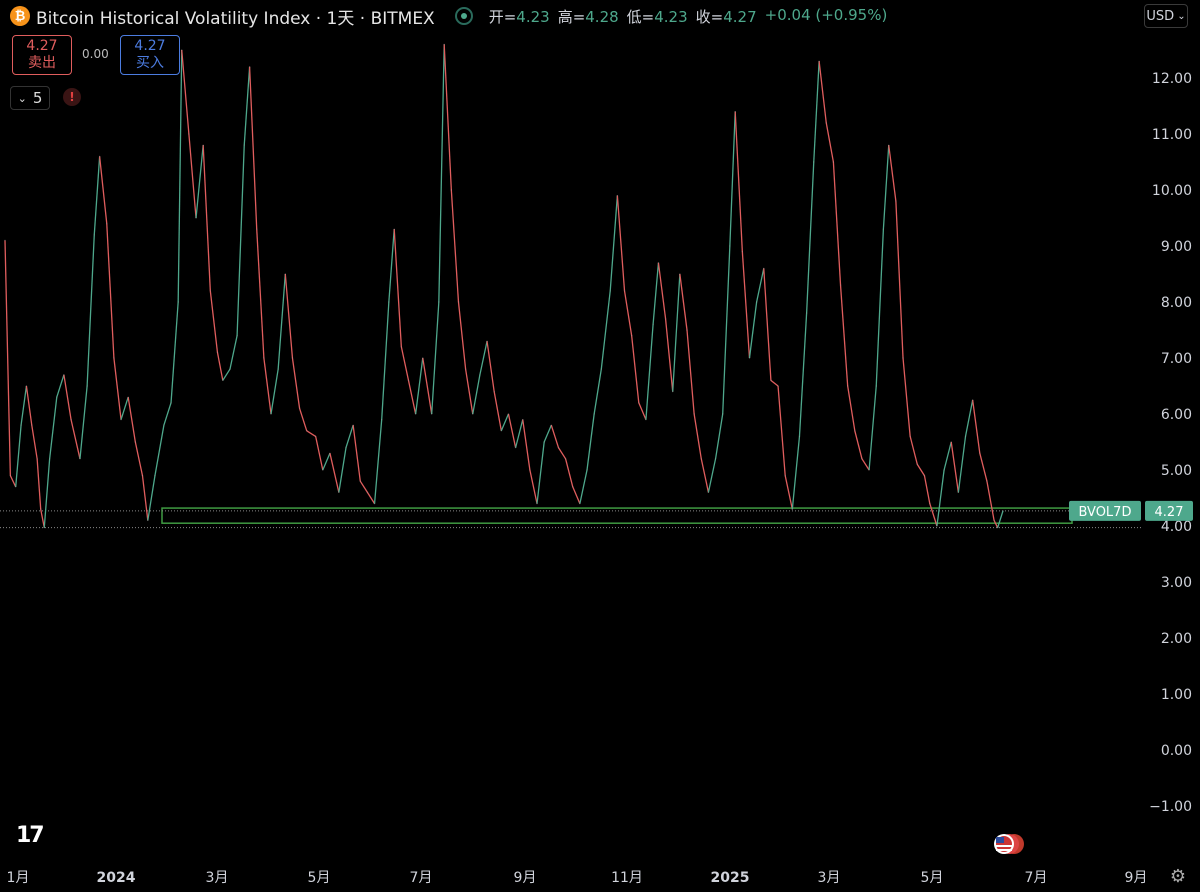  I want to click on x-tick-label: 7月, so click(421, 878).